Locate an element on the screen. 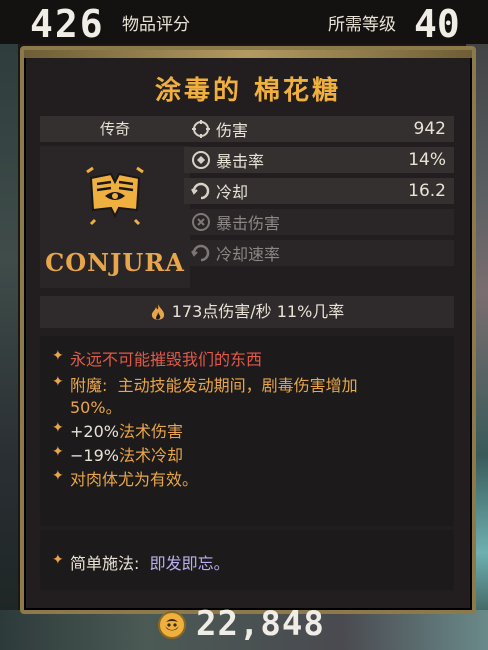 This screenshot has width=488, height=650. stats-list: 伤害 942 暴击率 14% 冷却 16.2 暴击伤害 冷却速率 is located at coordinates (319, 193).